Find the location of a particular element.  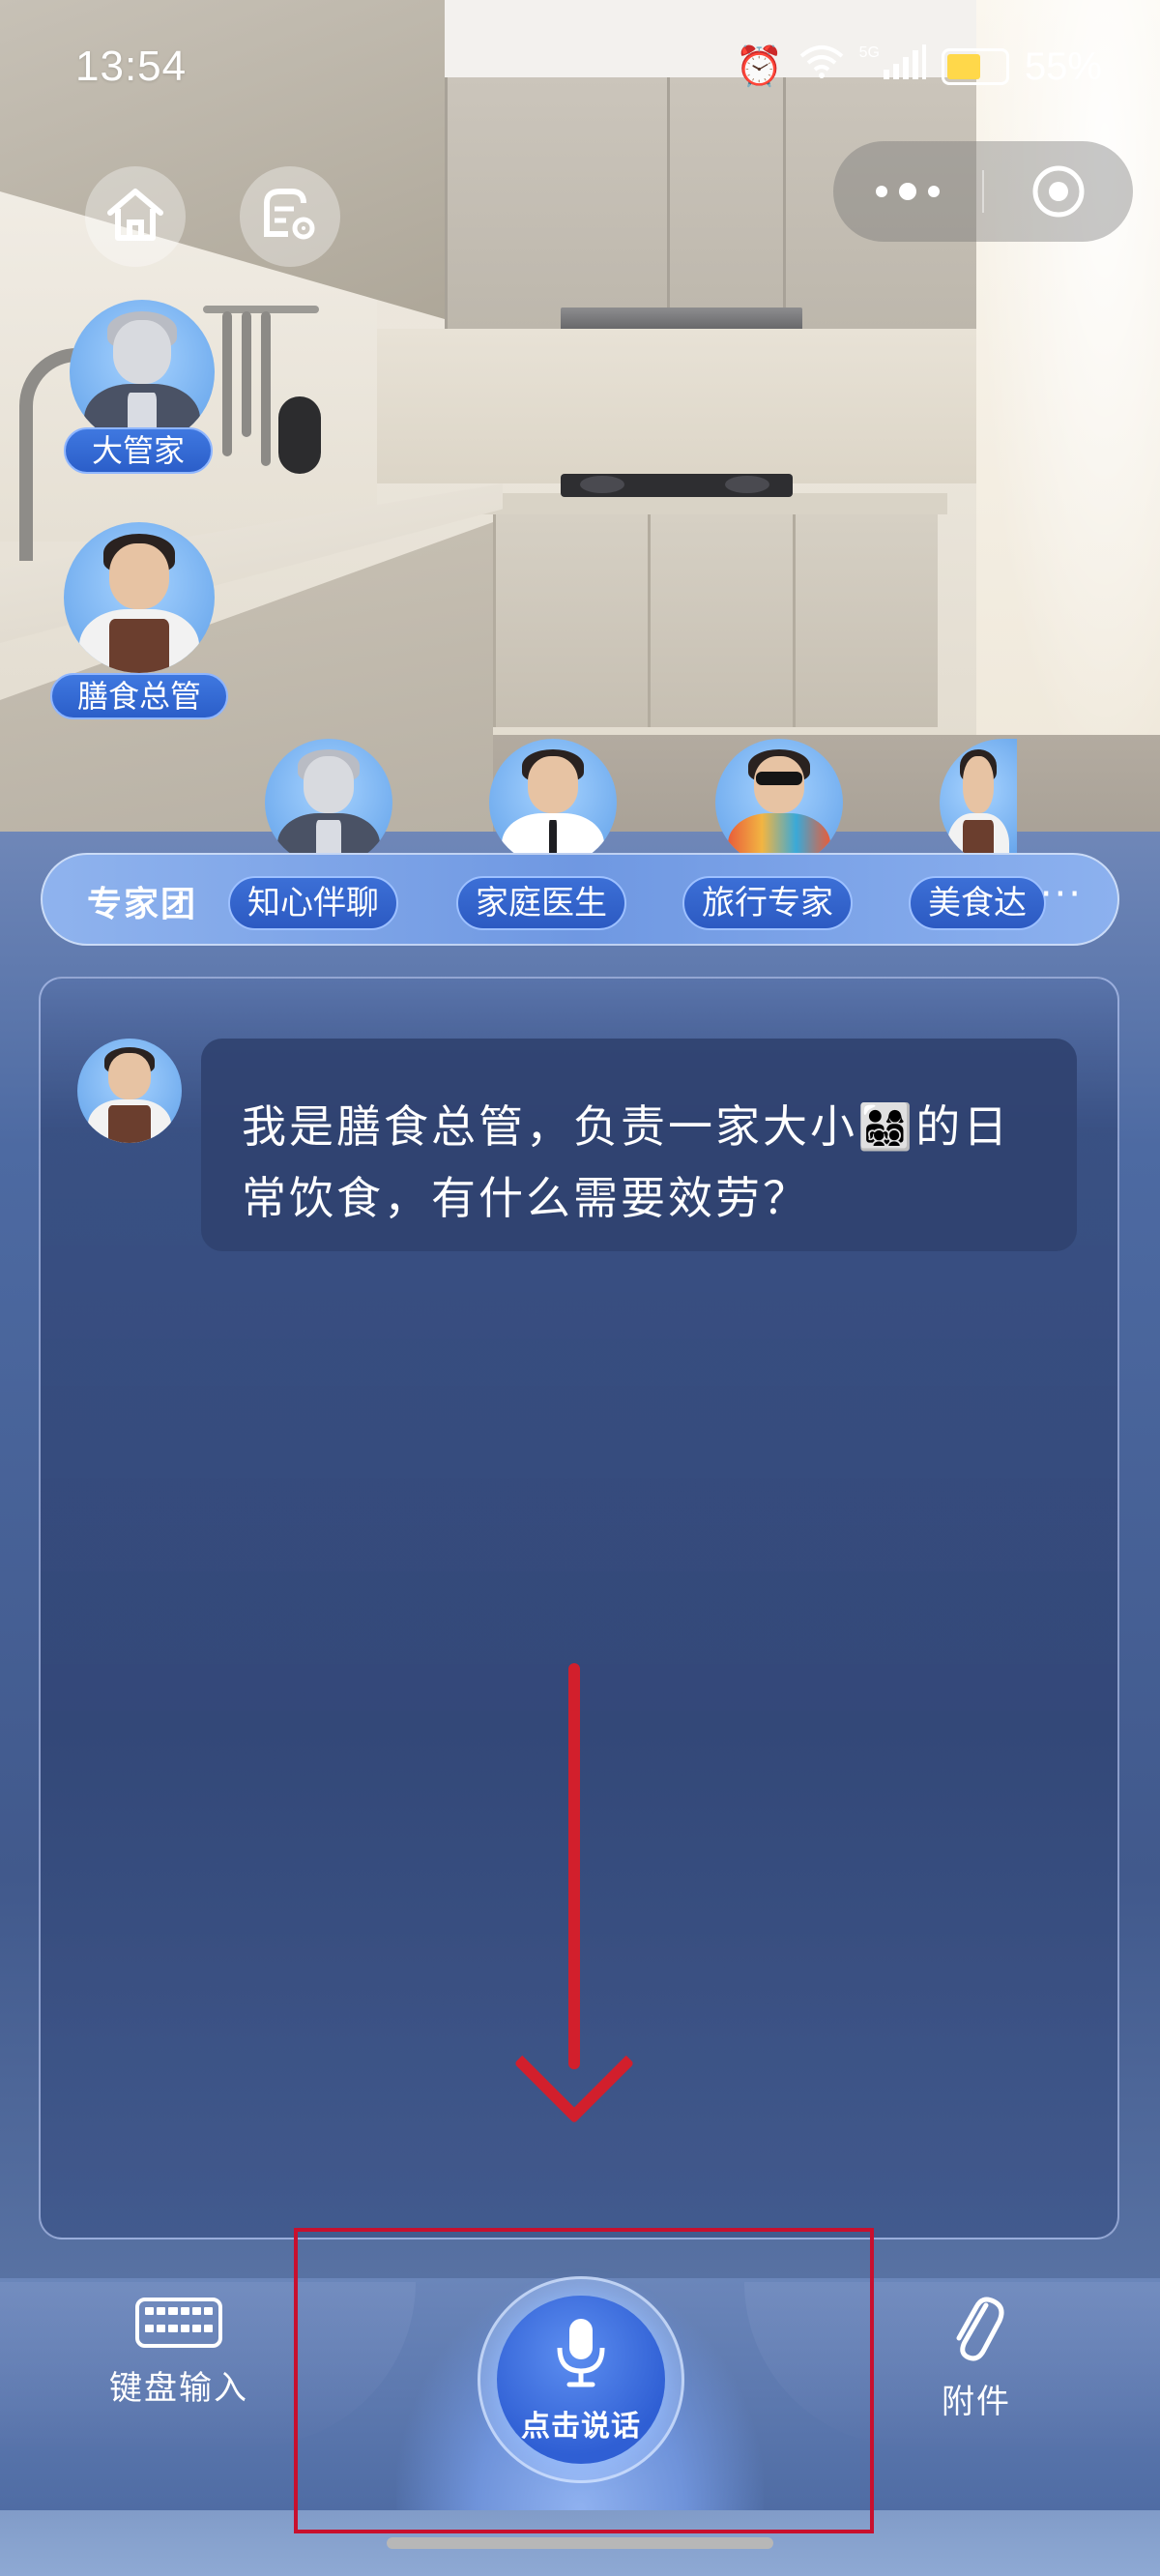

diet-manager-avatar is located at coordinates (140, 597).